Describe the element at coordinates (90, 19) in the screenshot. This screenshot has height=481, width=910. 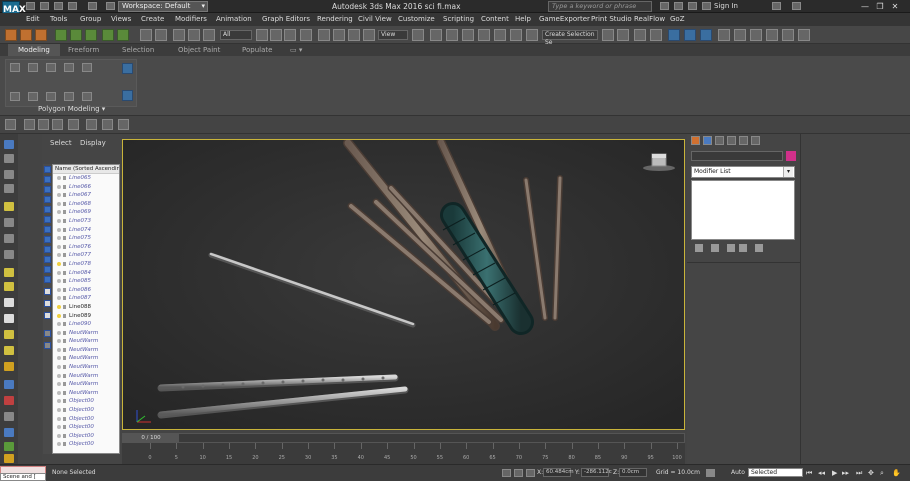
I see `menu-group: Group` at that location.